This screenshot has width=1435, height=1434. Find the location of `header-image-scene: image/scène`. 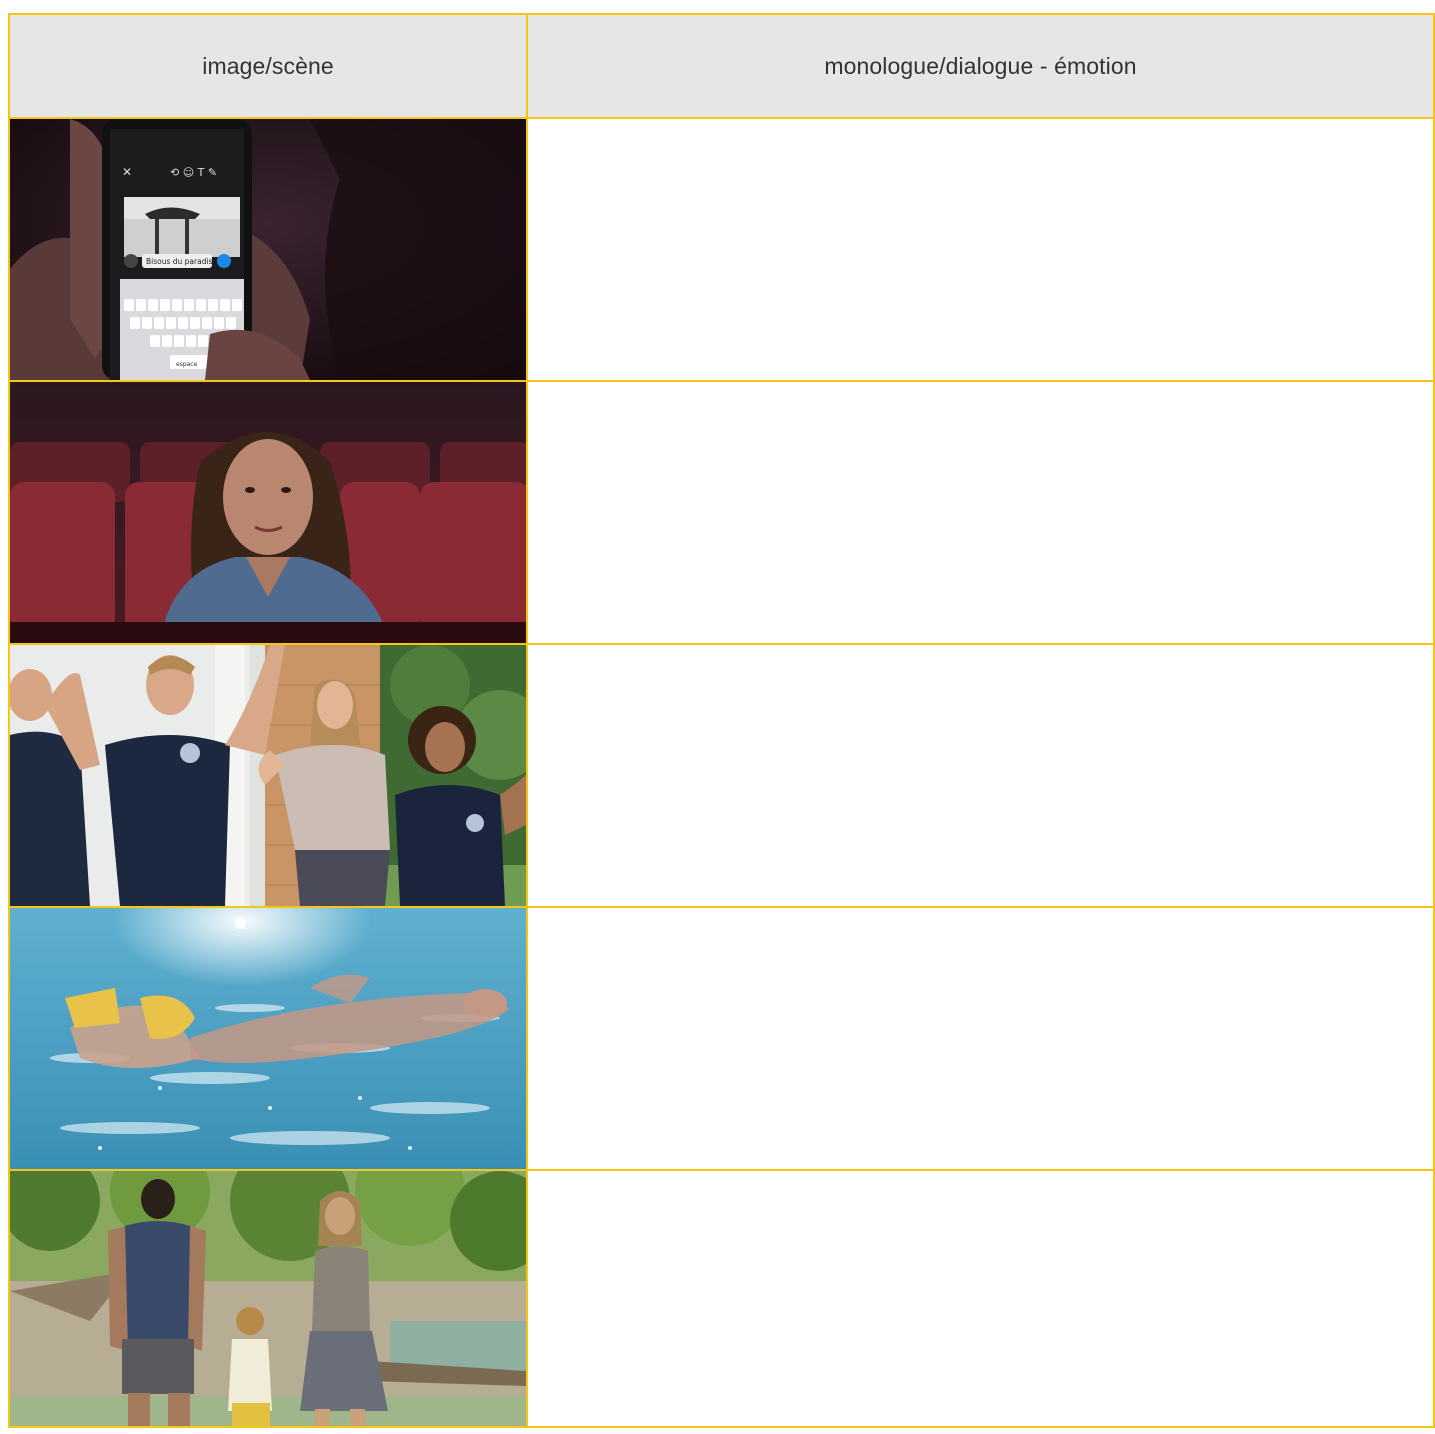

header-image-scene: image/scène is located at coordinates (268, 66).